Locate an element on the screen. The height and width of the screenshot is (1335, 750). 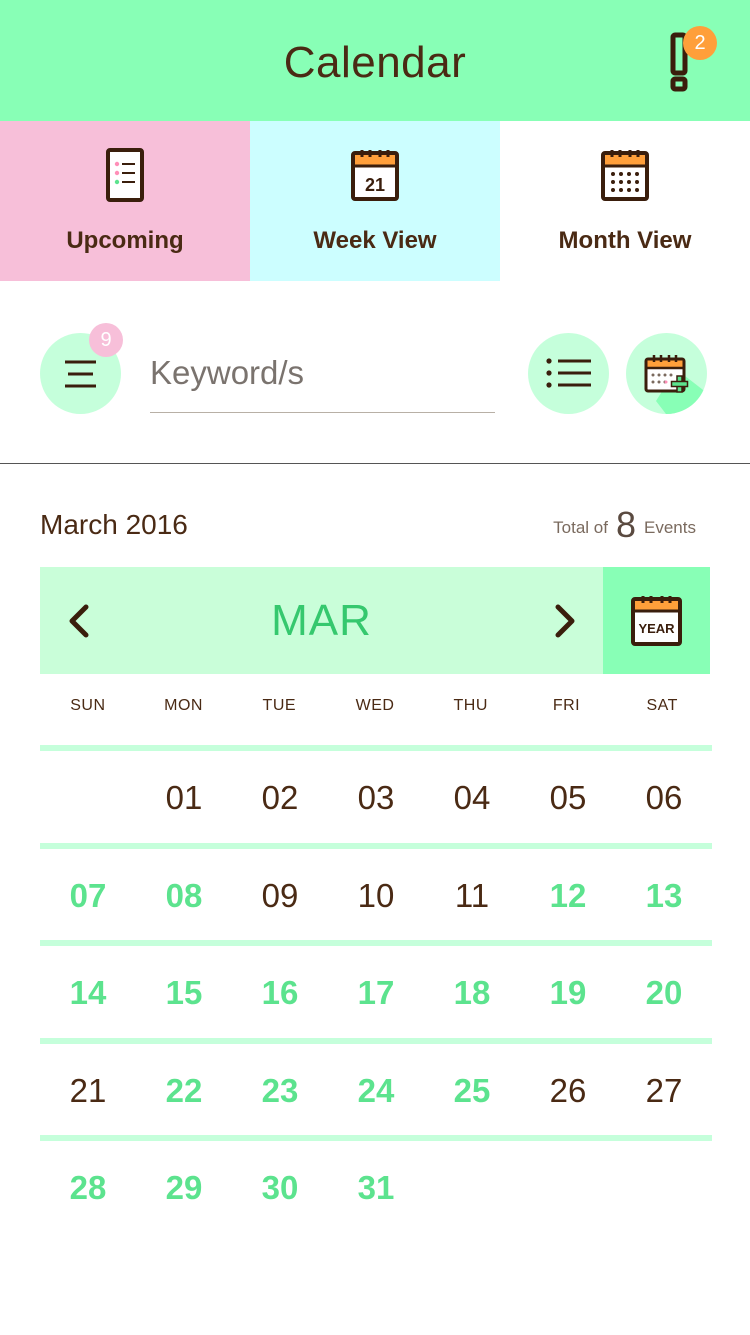
day-cell: 26 is located at coordinates (568, 1090).